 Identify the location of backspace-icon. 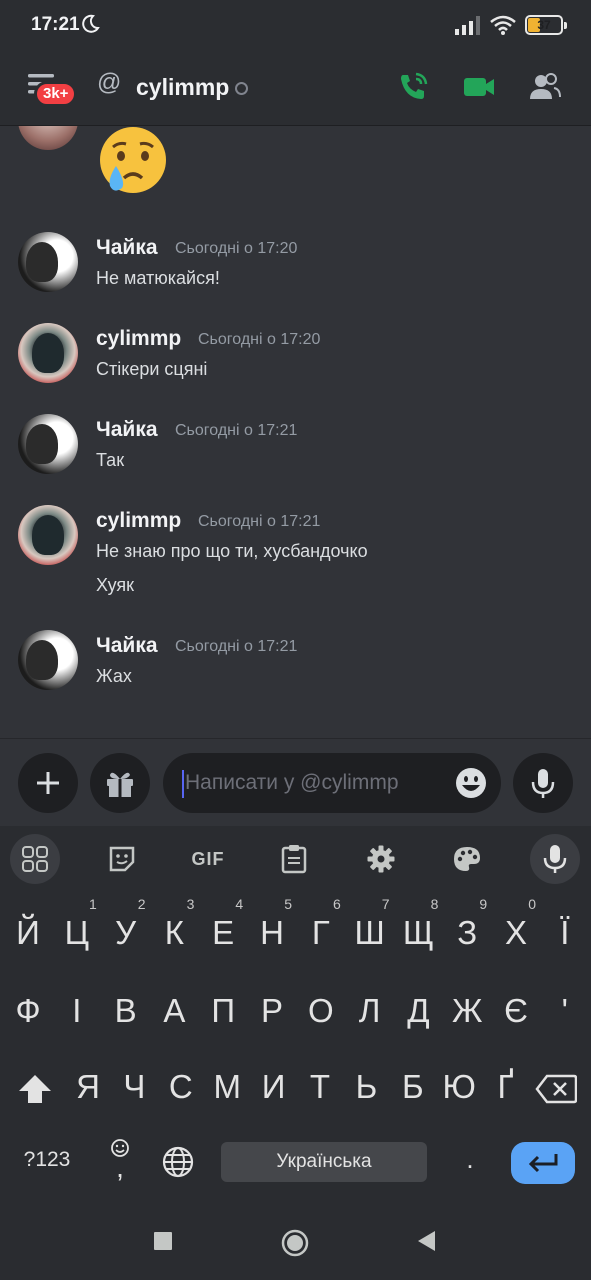
(556, 1089).